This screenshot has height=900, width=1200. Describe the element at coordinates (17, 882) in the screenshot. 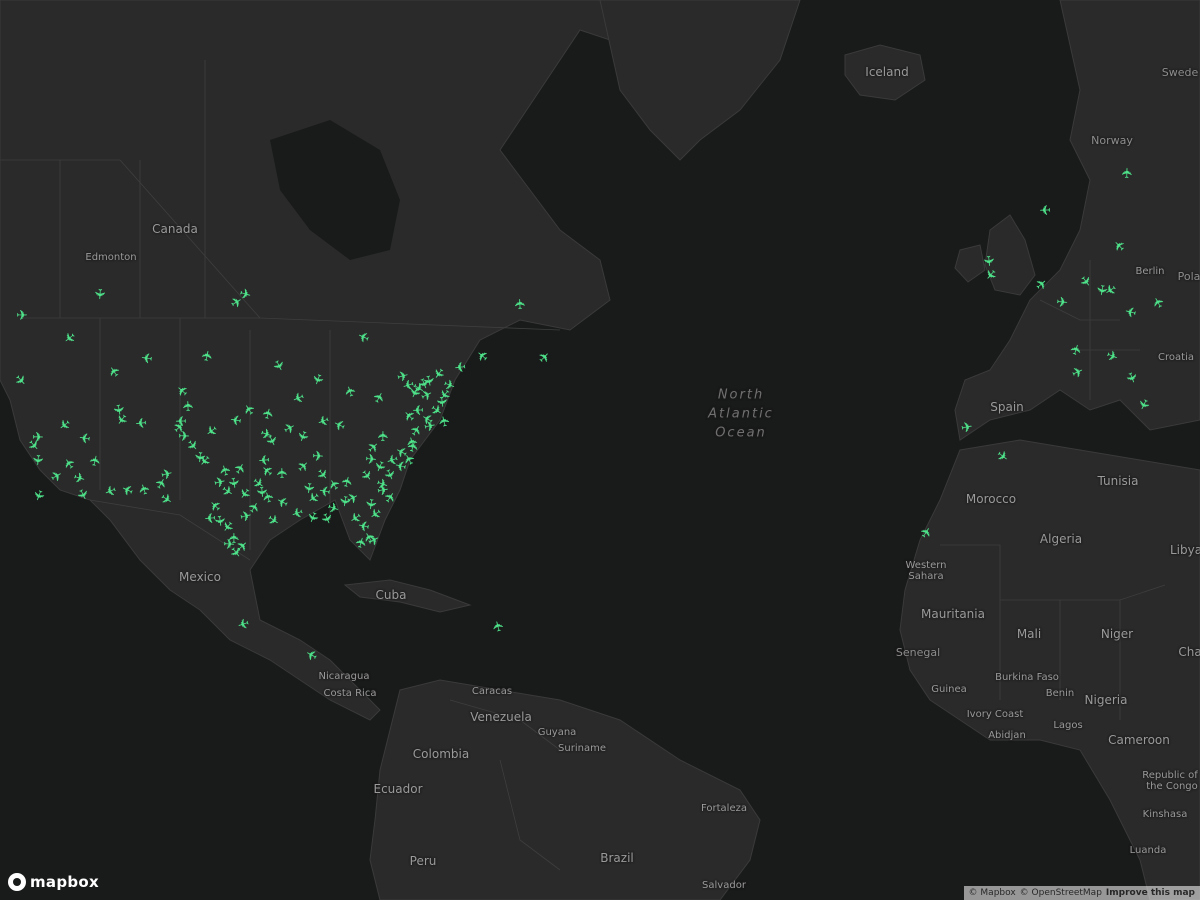

I see `mapbox-logo-icon` at that location.